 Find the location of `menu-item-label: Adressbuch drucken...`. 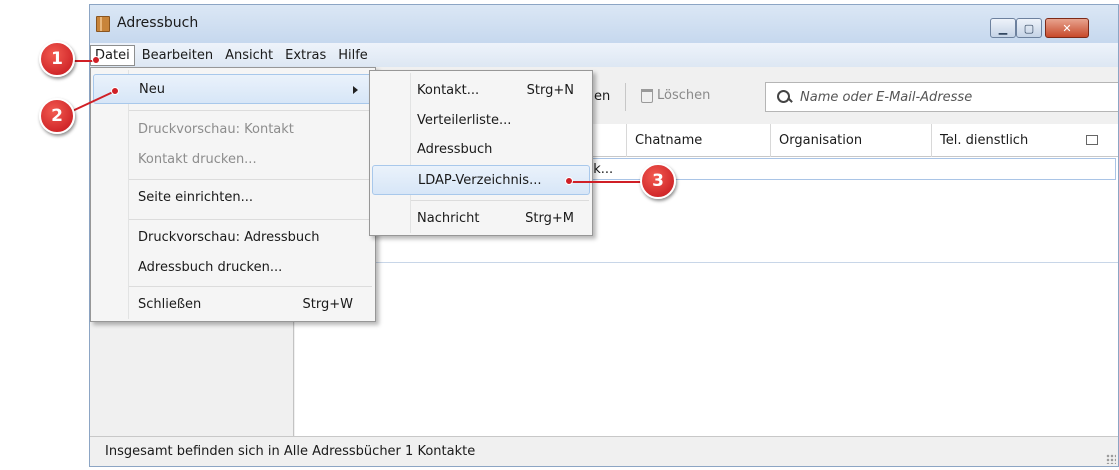

menu-item-label: Adressbuch drucken... is located at coordinates (210, 267).